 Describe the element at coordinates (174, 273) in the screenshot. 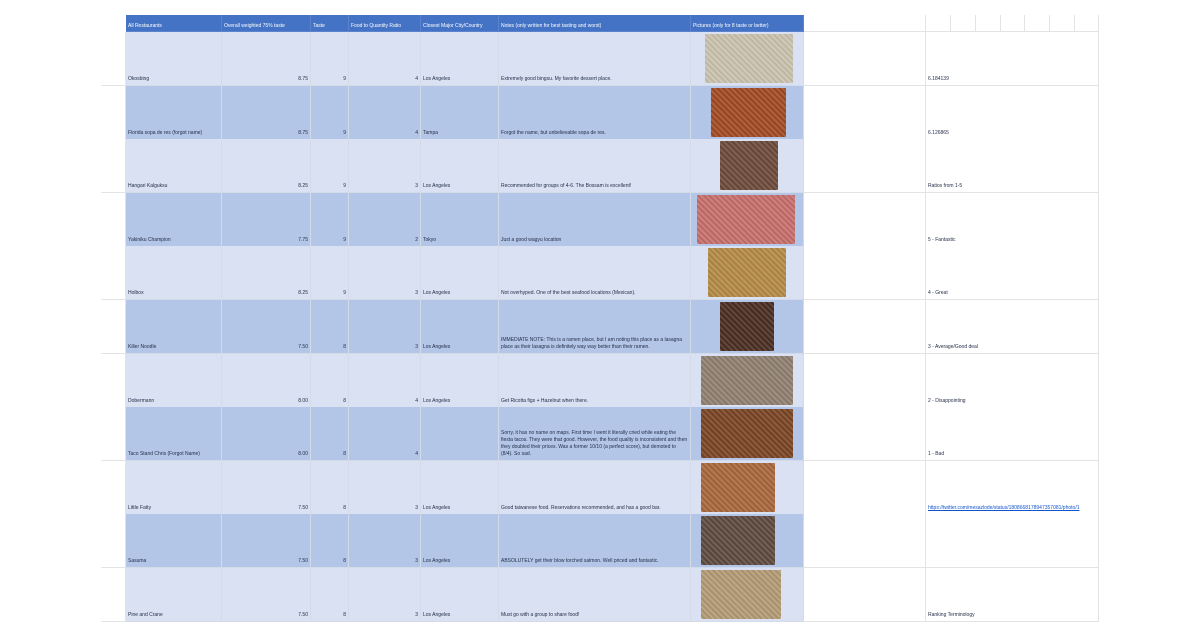

I see `cell-name: Holbox` at that location.